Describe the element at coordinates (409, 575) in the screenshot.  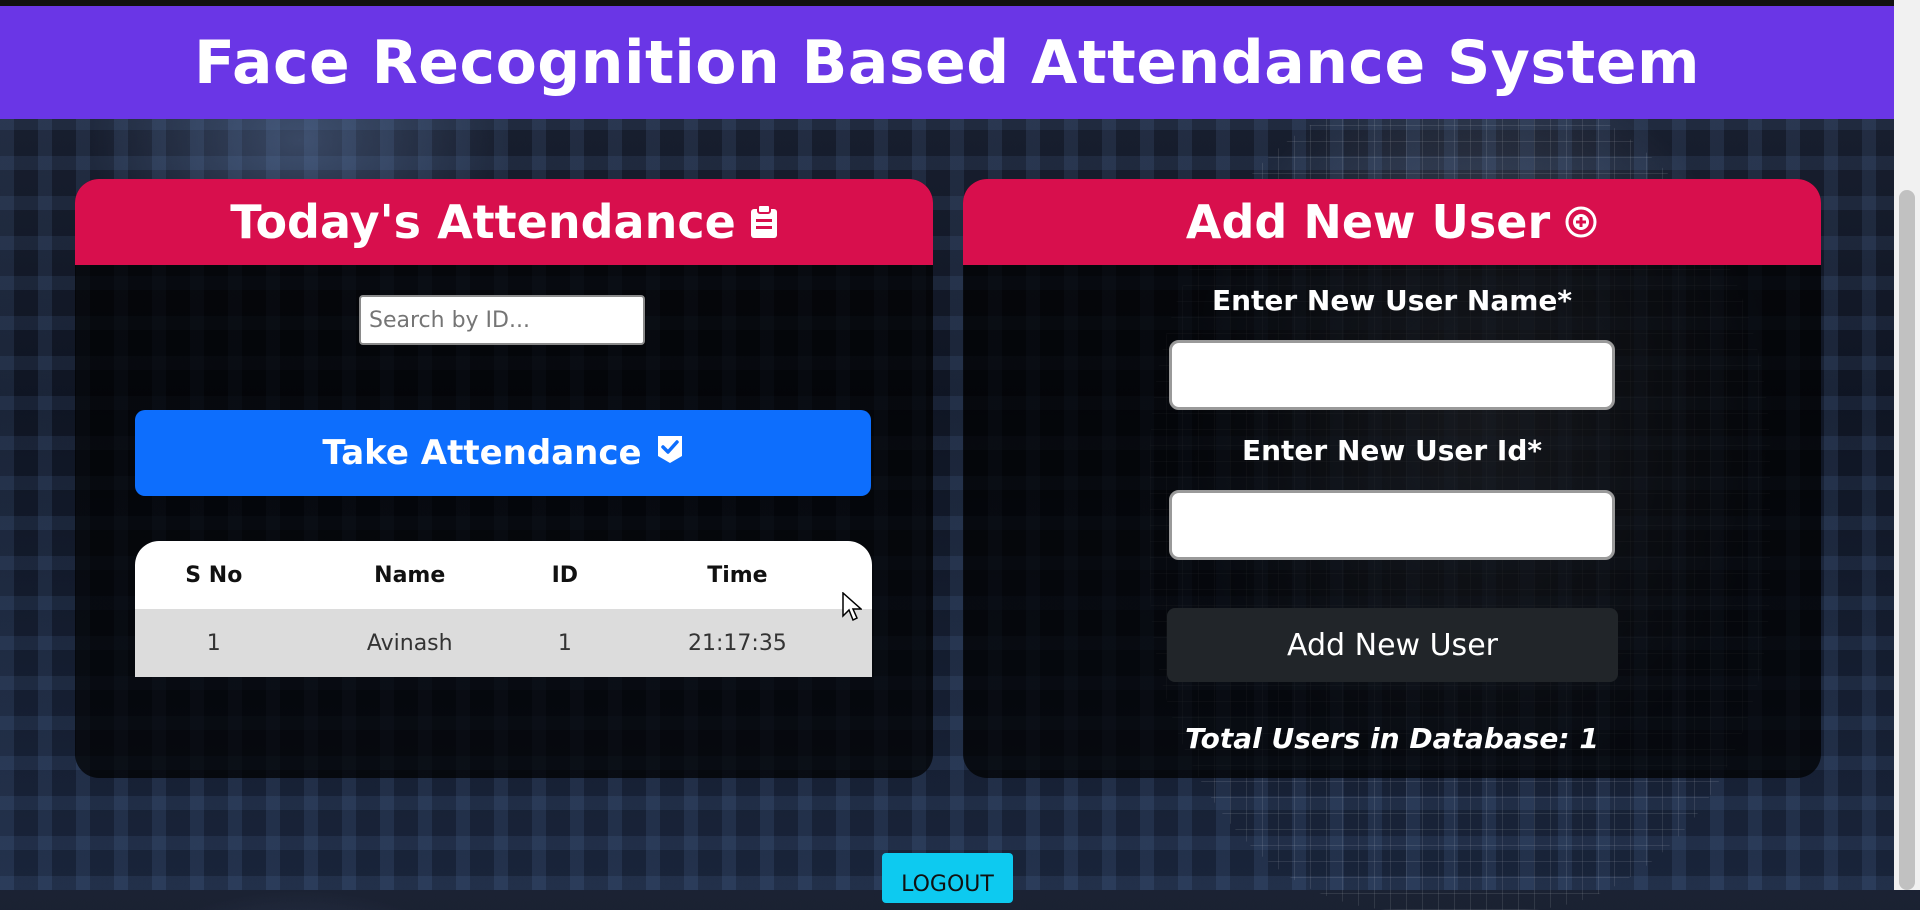
I see `column-header-name: Name` at that location.